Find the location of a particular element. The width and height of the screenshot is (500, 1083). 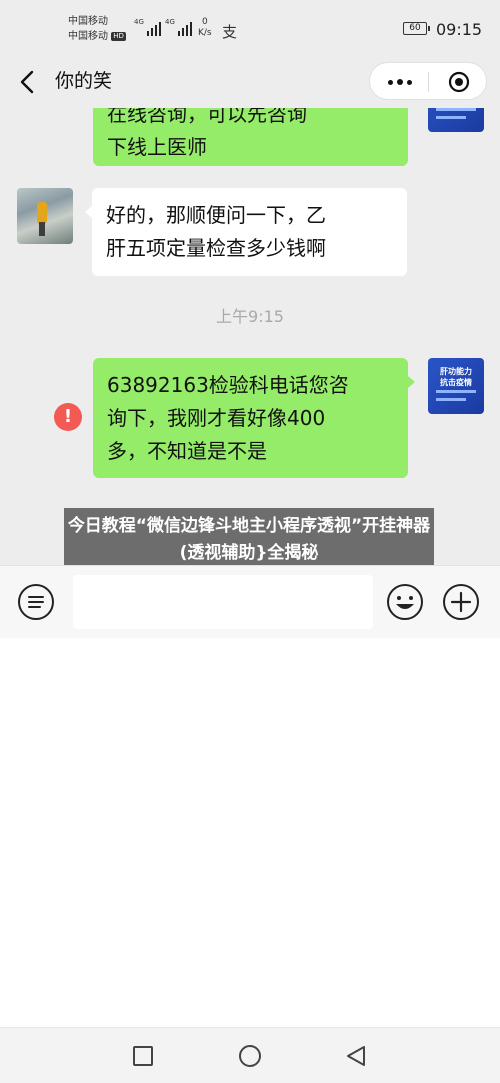

more-icon is located at coordinates (400, 82).